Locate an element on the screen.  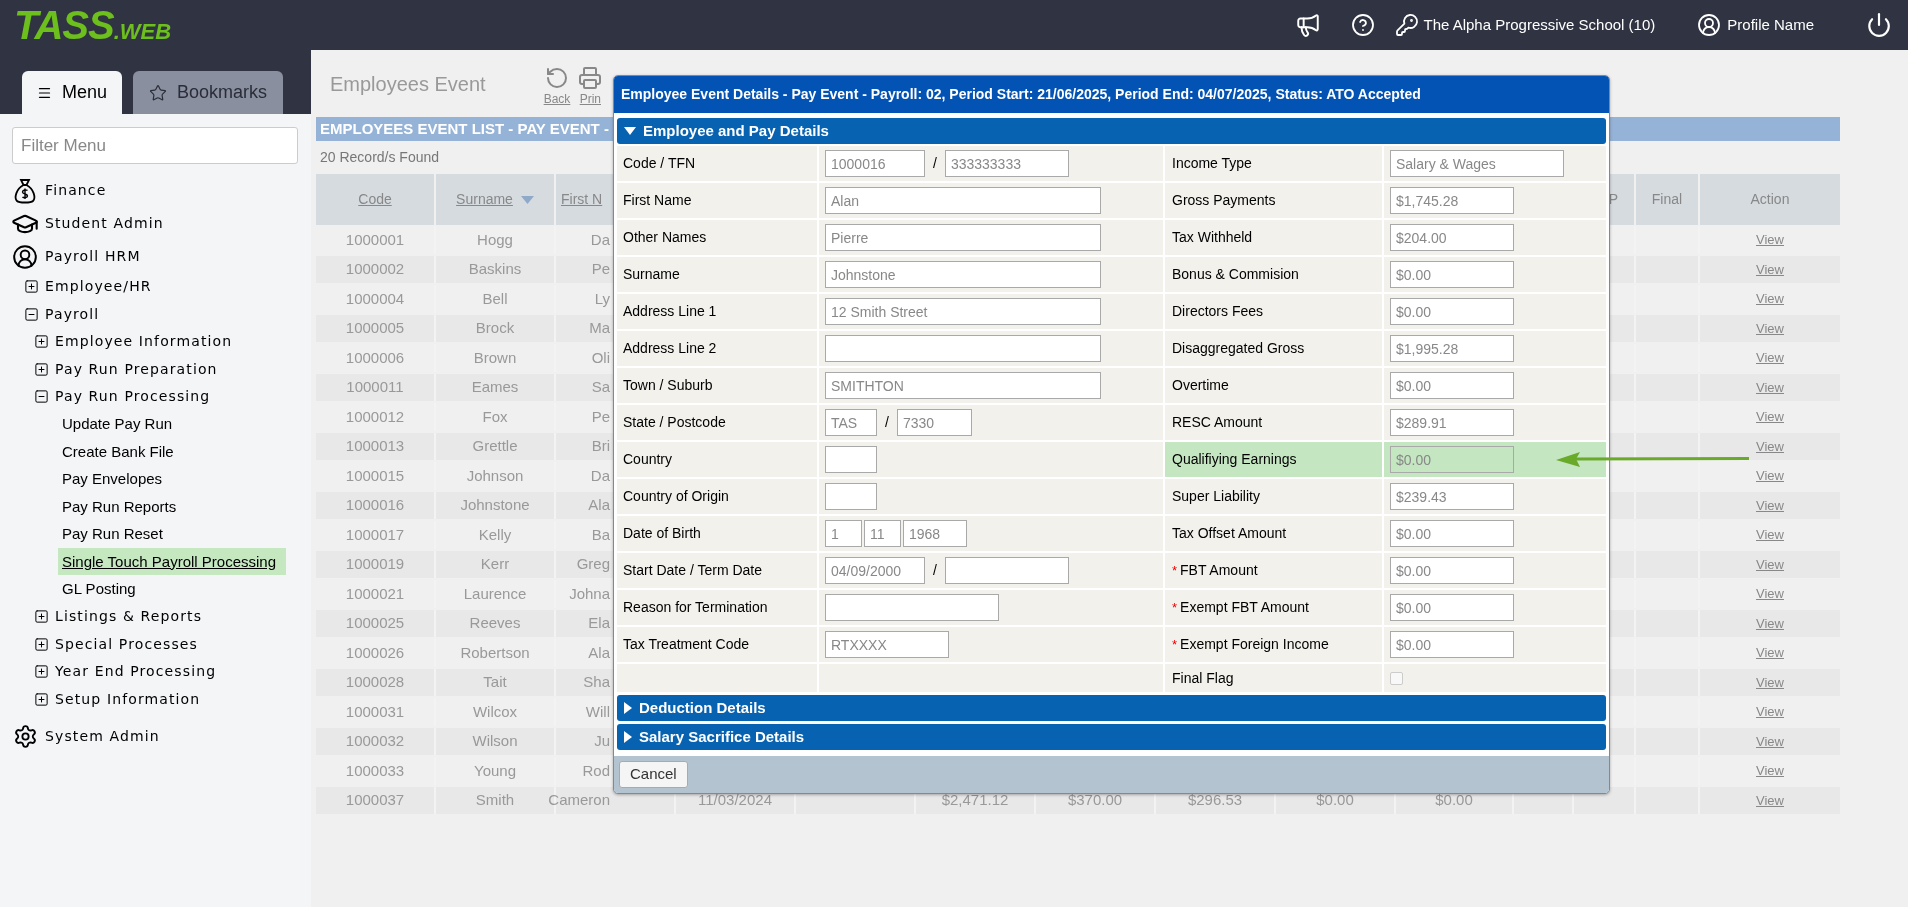
table-cell-text: Baskins is located at coordinates (495, 269).